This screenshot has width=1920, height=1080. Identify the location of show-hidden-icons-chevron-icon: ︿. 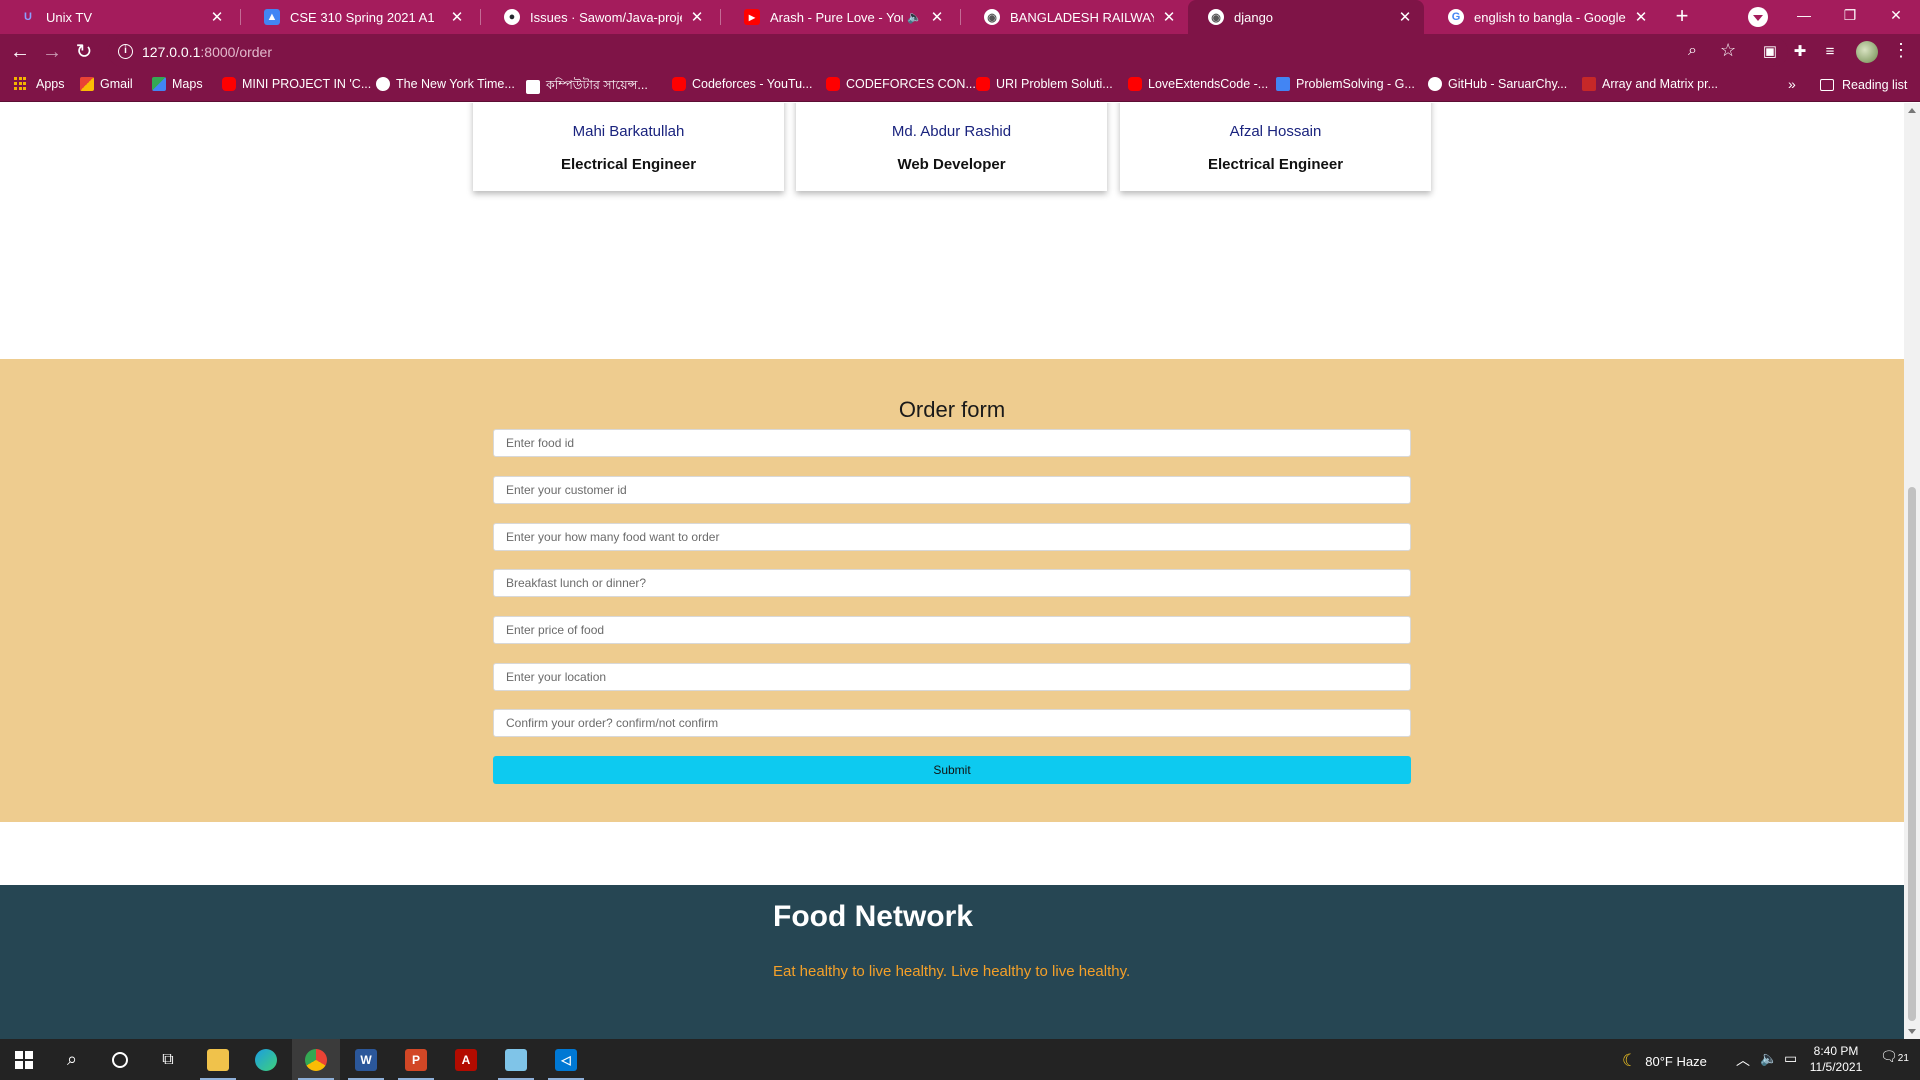
(1743, 1060).